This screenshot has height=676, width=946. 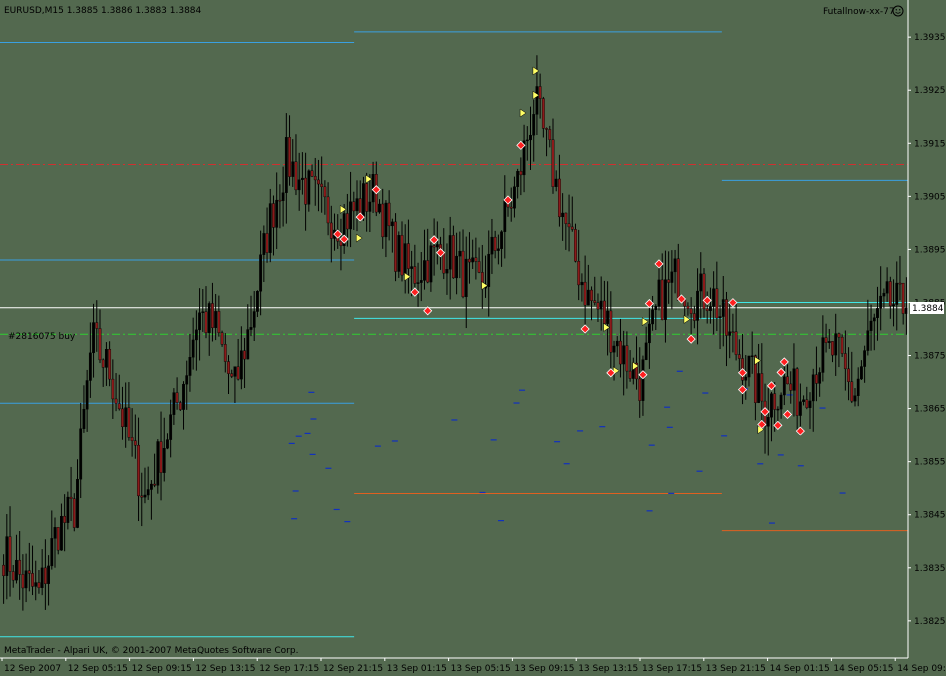 What do you see at coordinates (863, 669) in the screenshot?
I see `x-tick-label: 14 Sep 05:15` at bounding box center [863, 669].